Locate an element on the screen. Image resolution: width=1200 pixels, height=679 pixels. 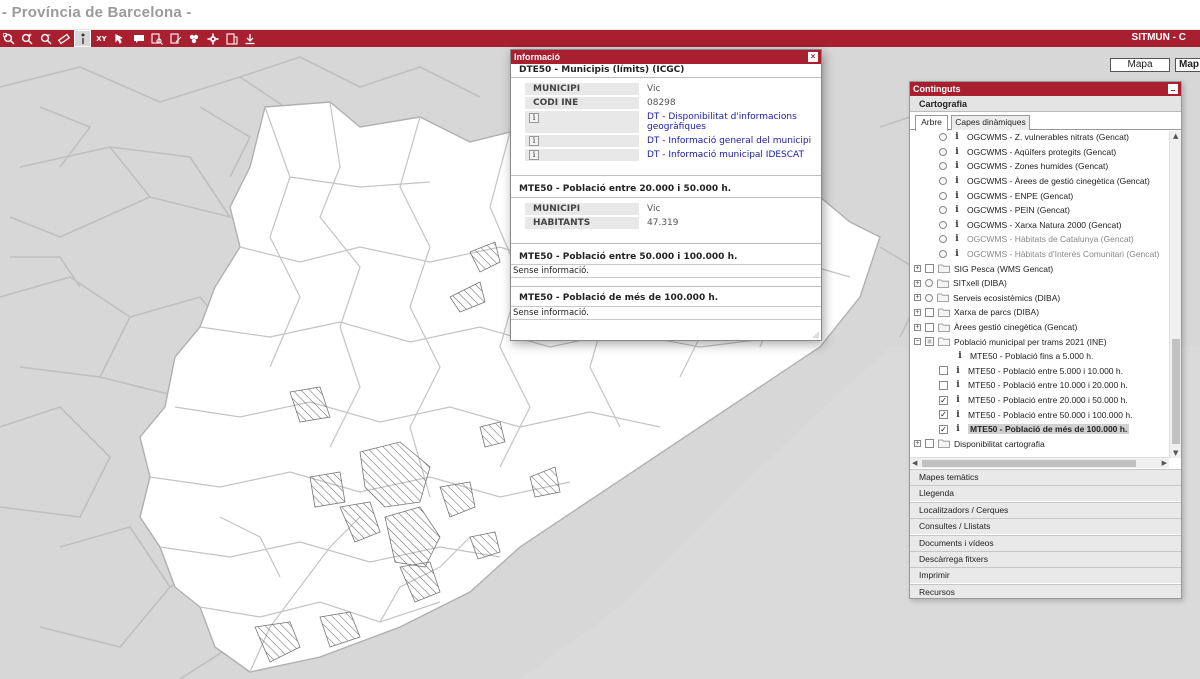
scrollbar-thumb is located at coordinates (1176, 391).